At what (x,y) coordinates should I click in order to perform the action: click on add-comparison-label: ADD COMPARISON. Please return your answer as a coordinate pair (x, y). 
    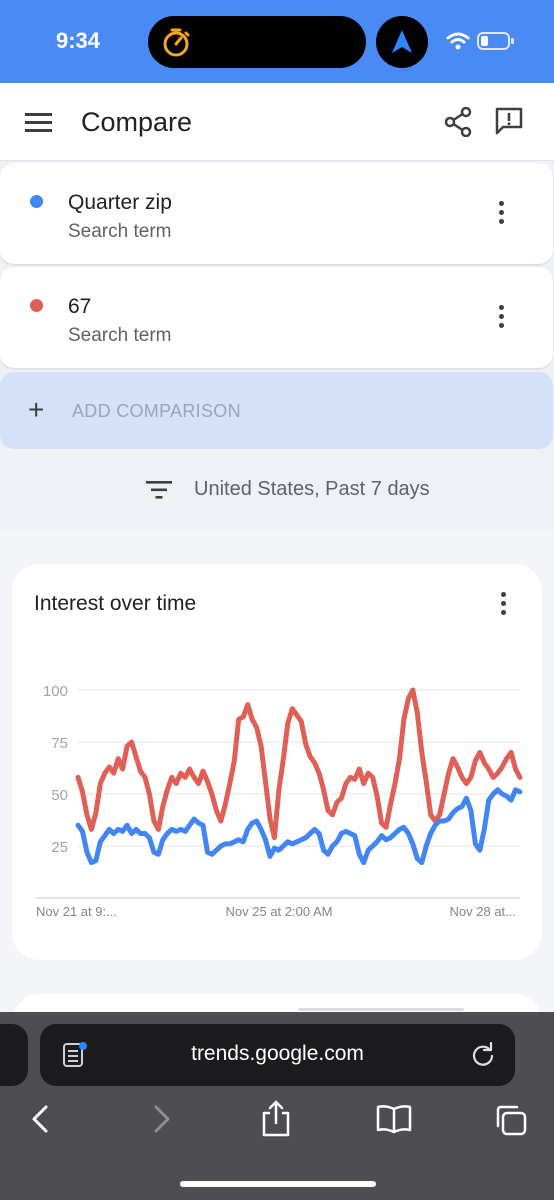
    Looking at the image, I should click on (156, 411).